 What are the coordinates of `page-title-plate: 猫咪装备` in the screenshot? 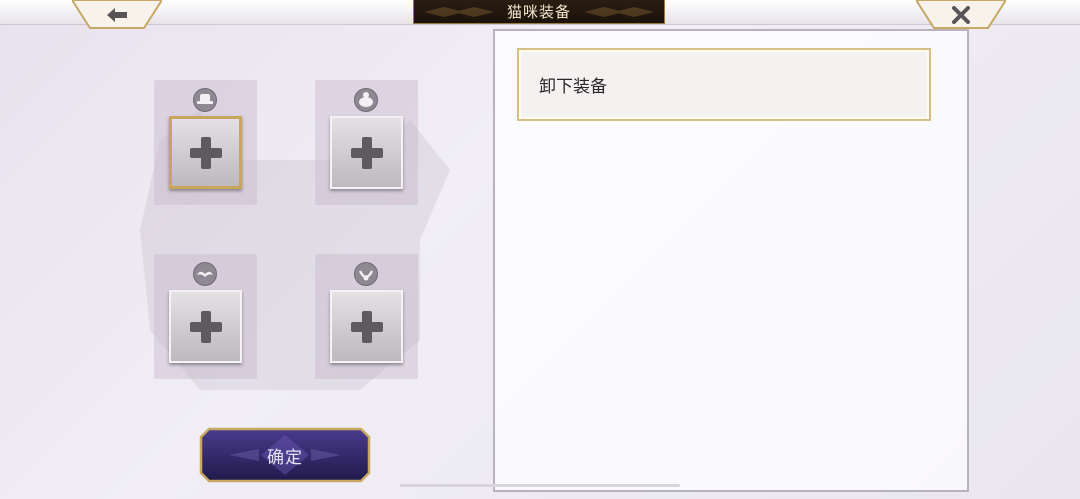 It's located at (539, 12).